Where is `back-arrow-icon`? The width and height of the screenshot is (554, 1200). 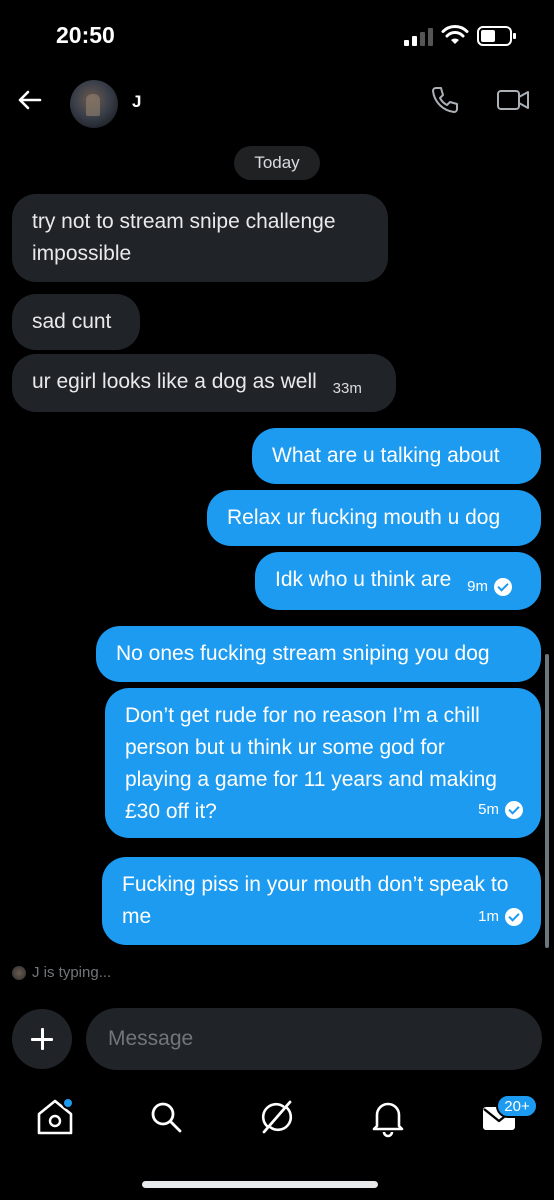 back-arrow-icon is located at coordinates (30, 100).